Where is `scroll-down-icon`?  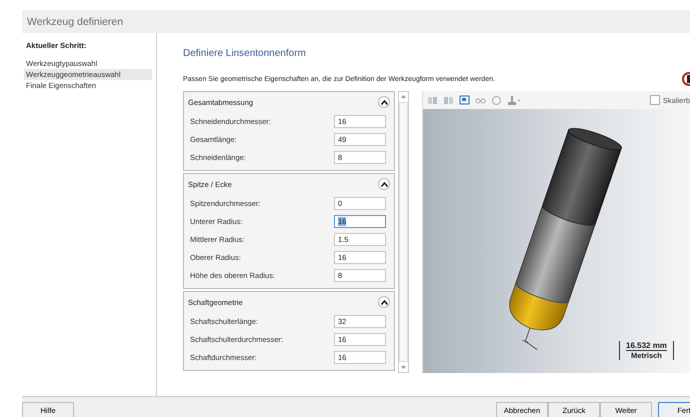 scroll-down-icon is located at coordinates (403, 367).